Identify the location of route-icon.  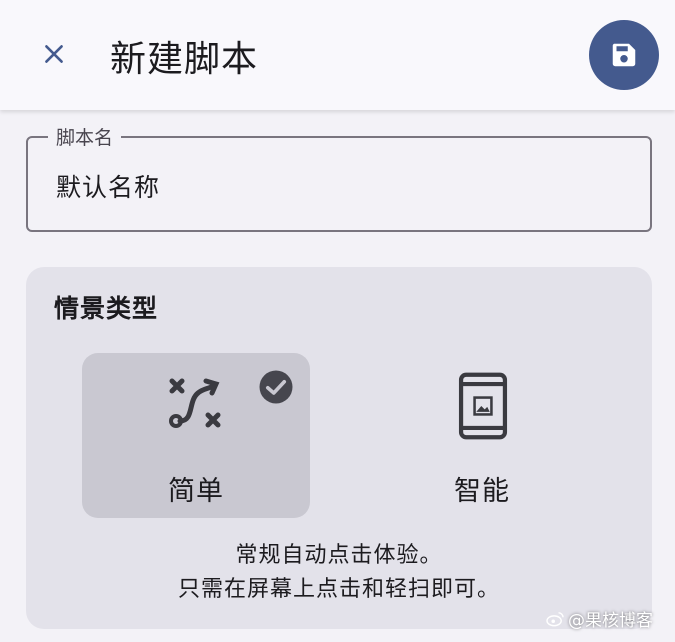
(195, 403).